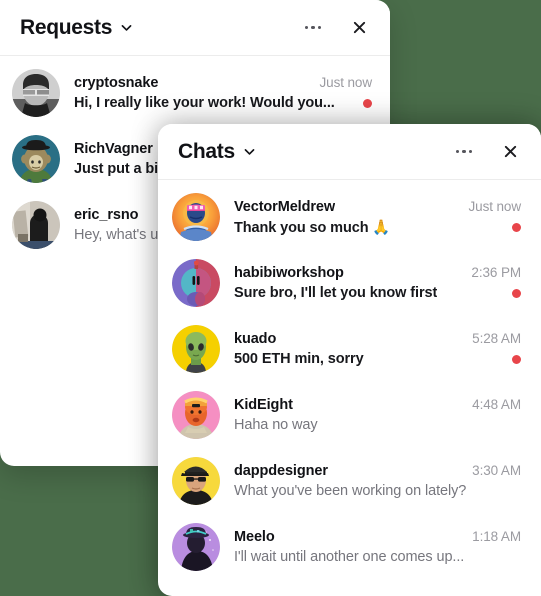 The height and width of the screenshot is (596, 541). I want to click on chat-row-body: kuado 5:28 AM 500 ETH min, sorry, so click(377, 349).